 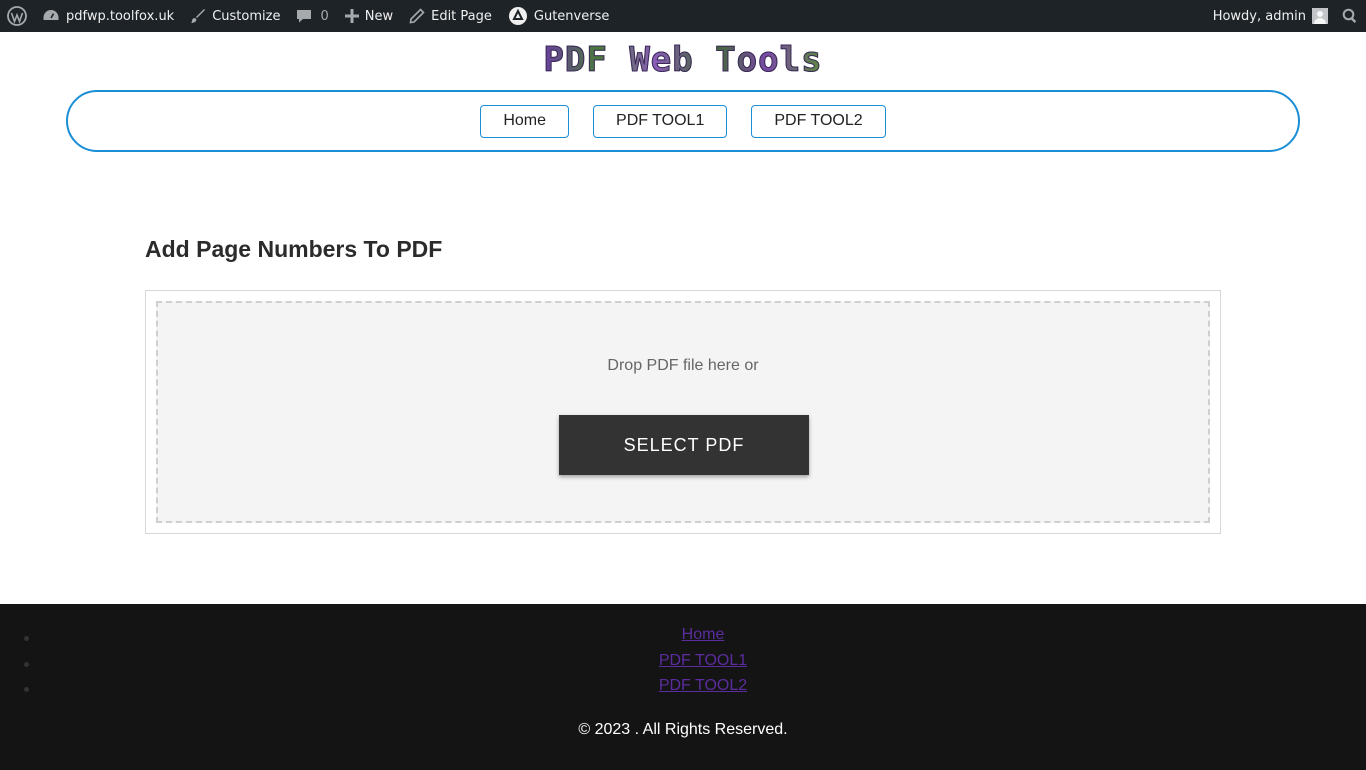 What do you see at coordinates (684, 445) in the screenshot?
I see `select-pdf-button: SELECT PDF` at bounding box center [684, 445].